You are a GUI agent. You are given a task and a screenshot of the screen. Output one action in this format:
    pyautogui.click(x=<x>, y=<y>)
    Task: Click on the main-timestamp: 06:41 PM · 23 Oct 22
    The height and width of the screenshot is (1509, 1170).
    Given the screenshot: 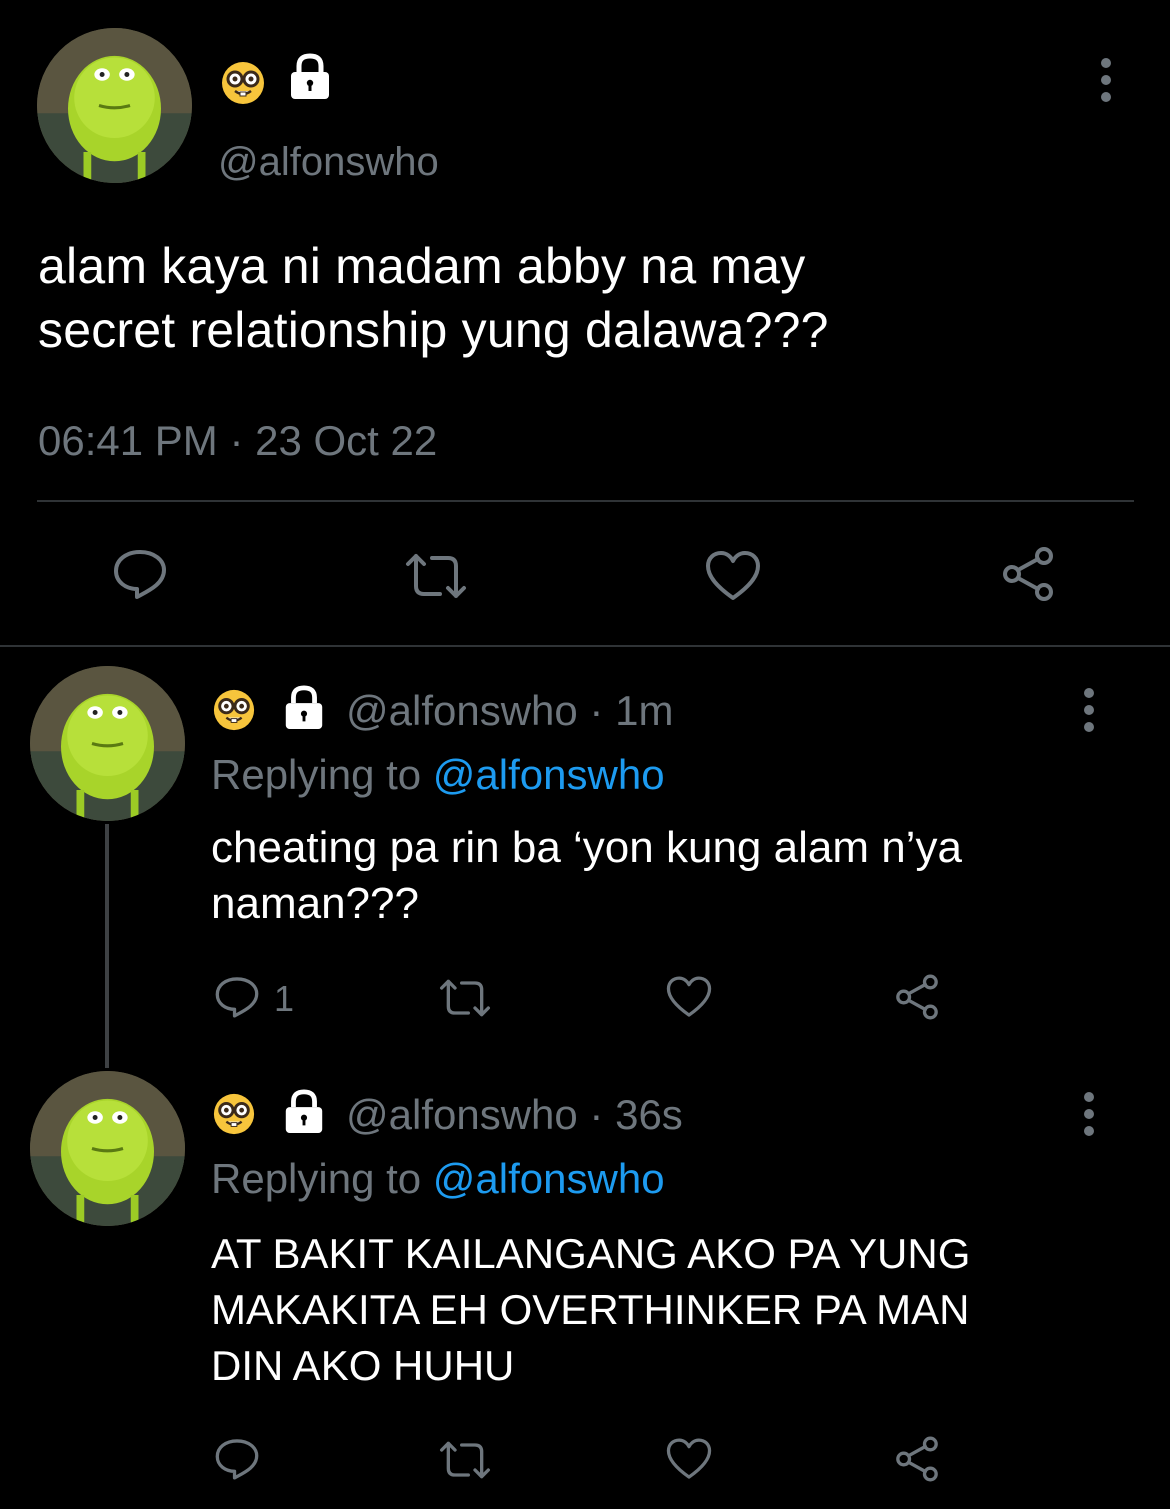 What is the action you would take?
    pyautogui.click(x=237, y=441)
    